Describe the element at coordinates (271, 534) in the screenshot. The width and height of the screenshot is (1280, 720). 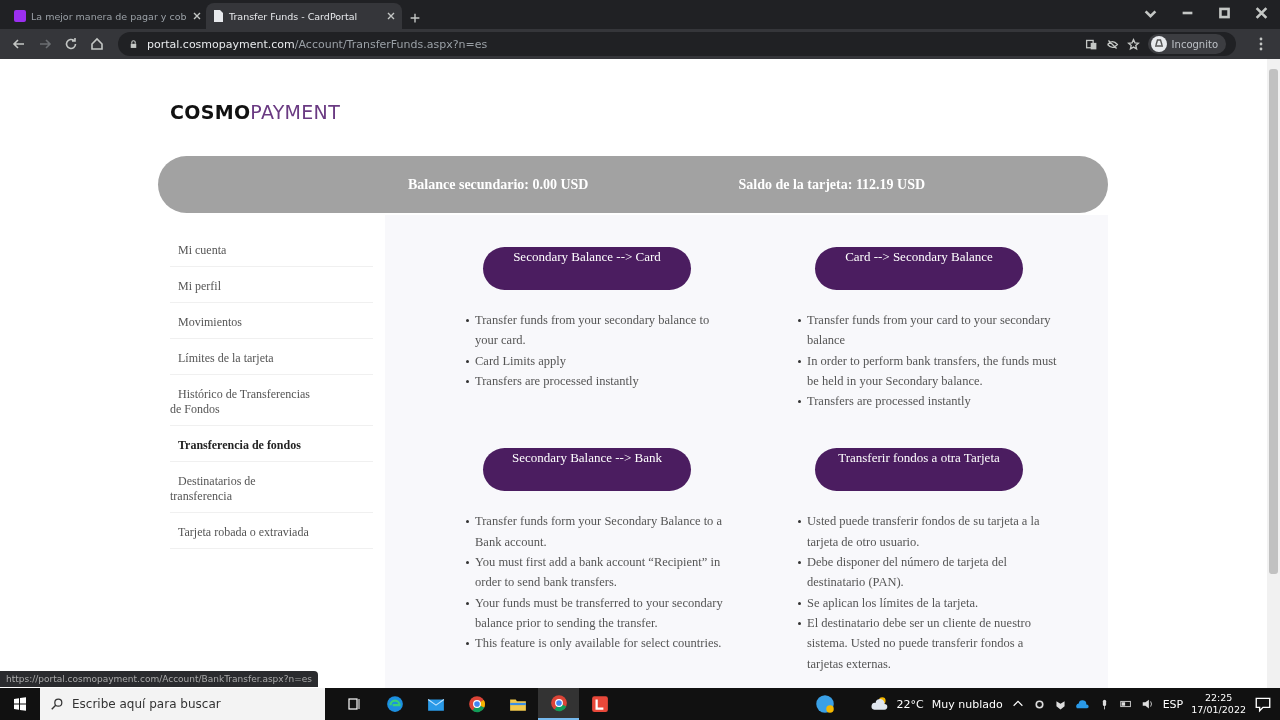
I see `sidebar-link: Tarjeta robada o extraviada` at that location.